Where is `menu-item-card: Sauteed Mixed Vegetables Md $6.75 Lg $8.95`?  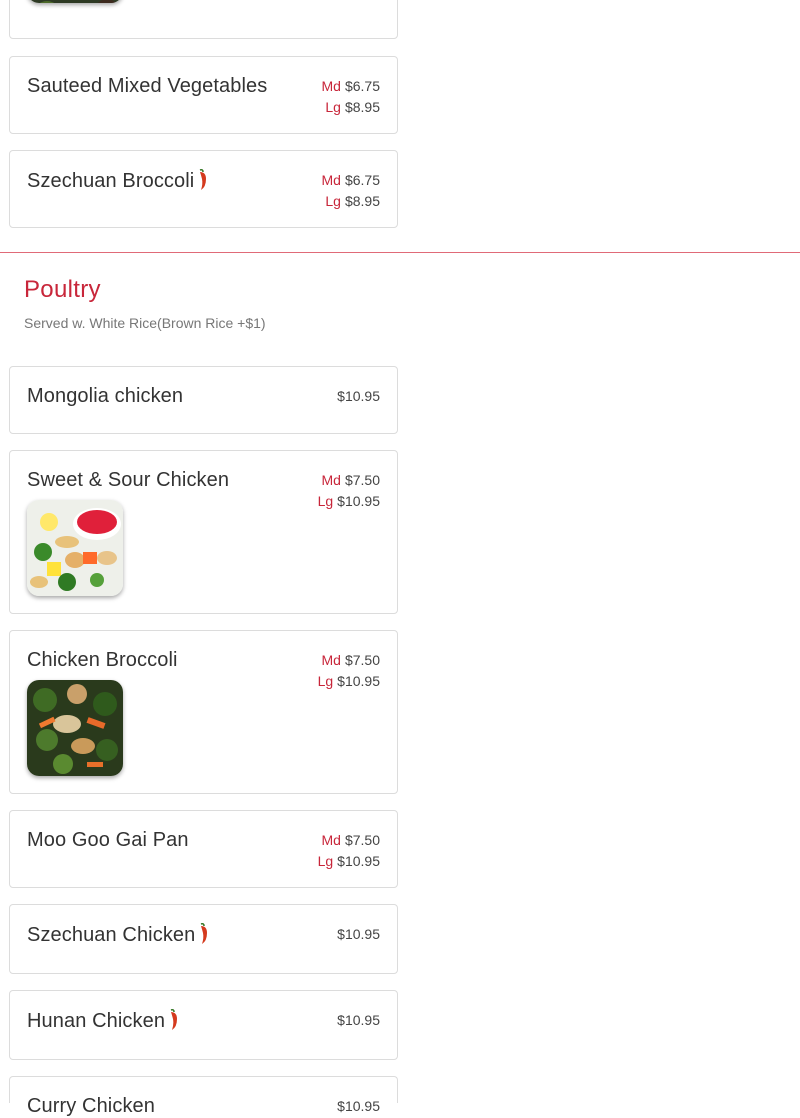
menu-item-card: Sauteed Mixed Vegetables Md $6.75 Lg $8.95 is located at coordinates (203, 95).